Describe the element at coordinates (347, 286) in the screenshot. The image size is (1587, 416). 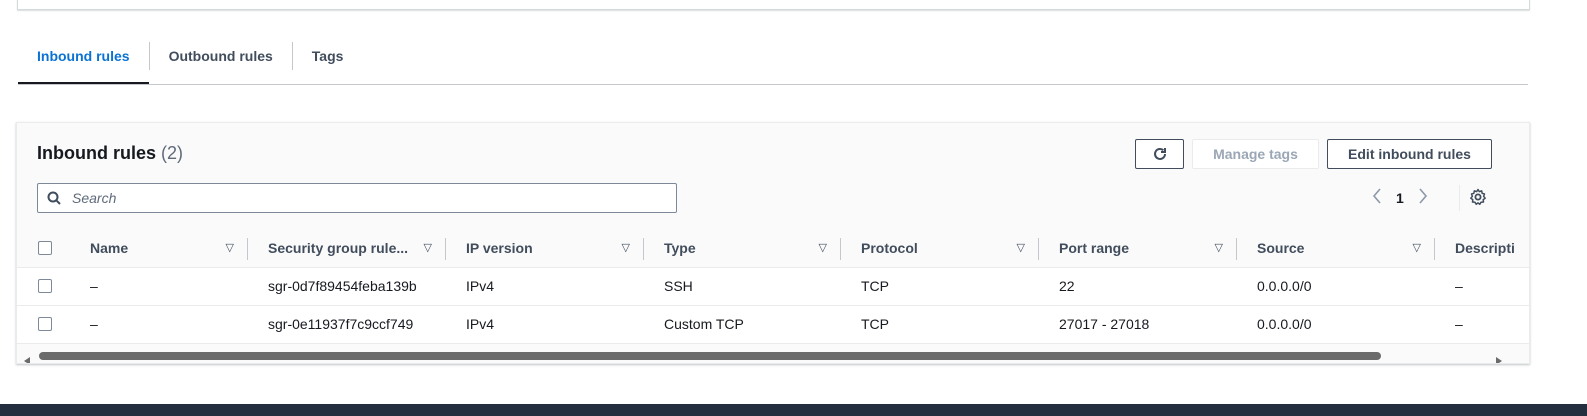
I see `cell-rule-id: sgr-0d7f89454feba139b` at that location.